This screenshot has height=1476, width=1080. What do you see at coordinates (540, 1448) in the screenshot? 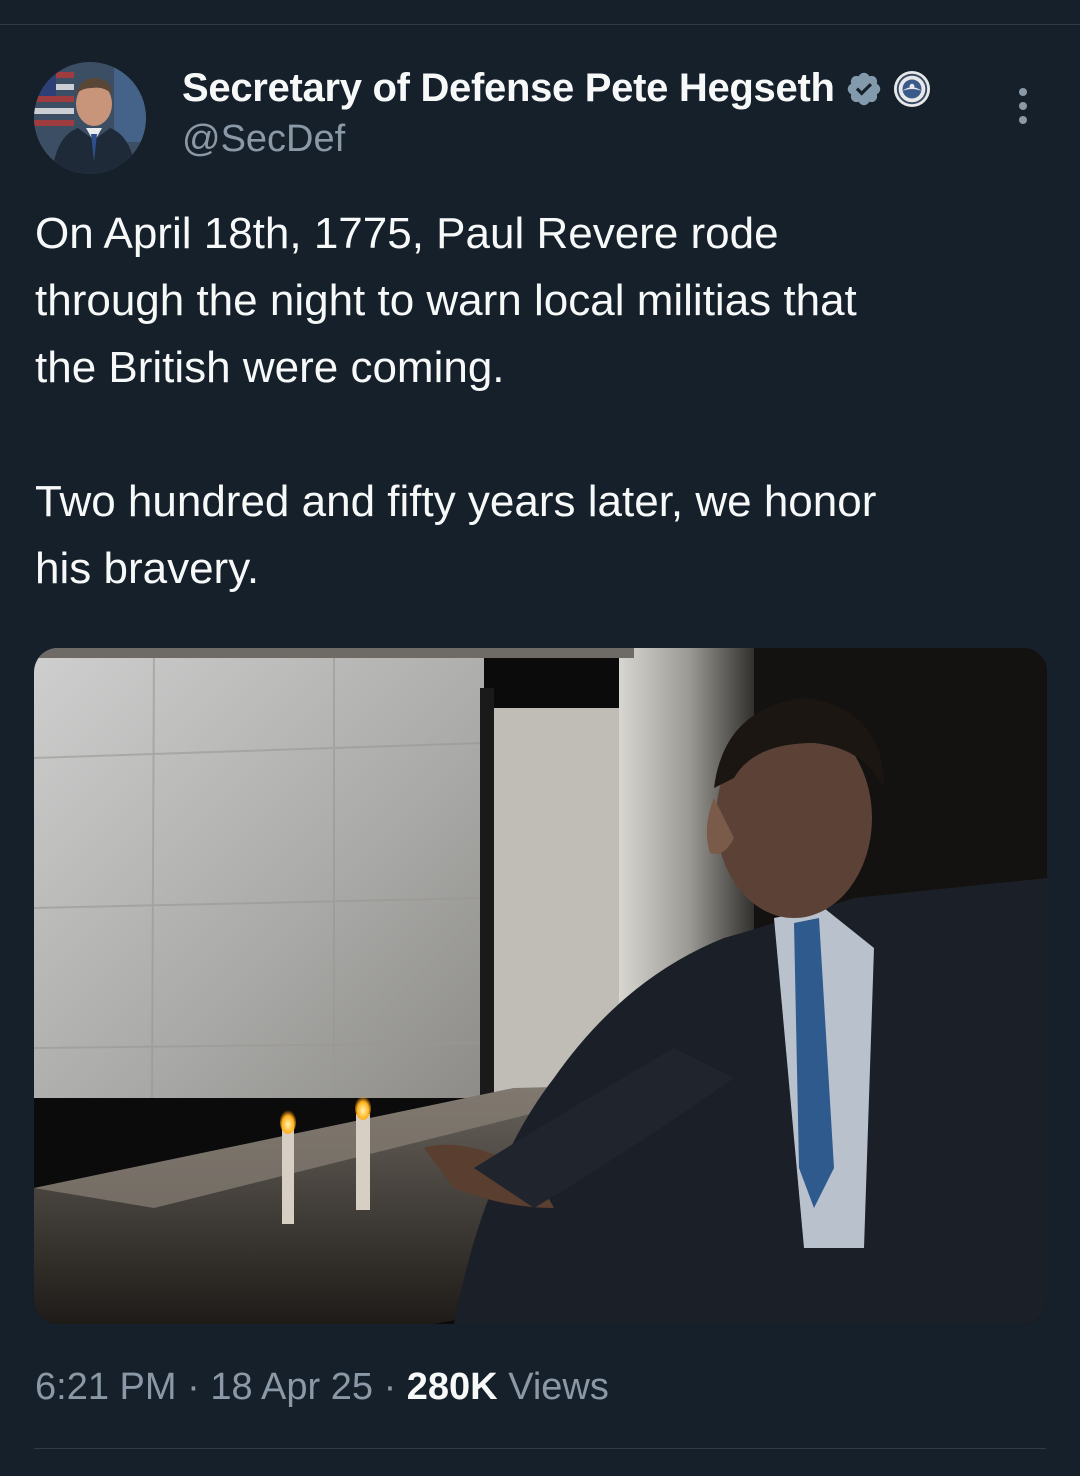
I see `bottom-divider` at bounding box center [540, 1448].